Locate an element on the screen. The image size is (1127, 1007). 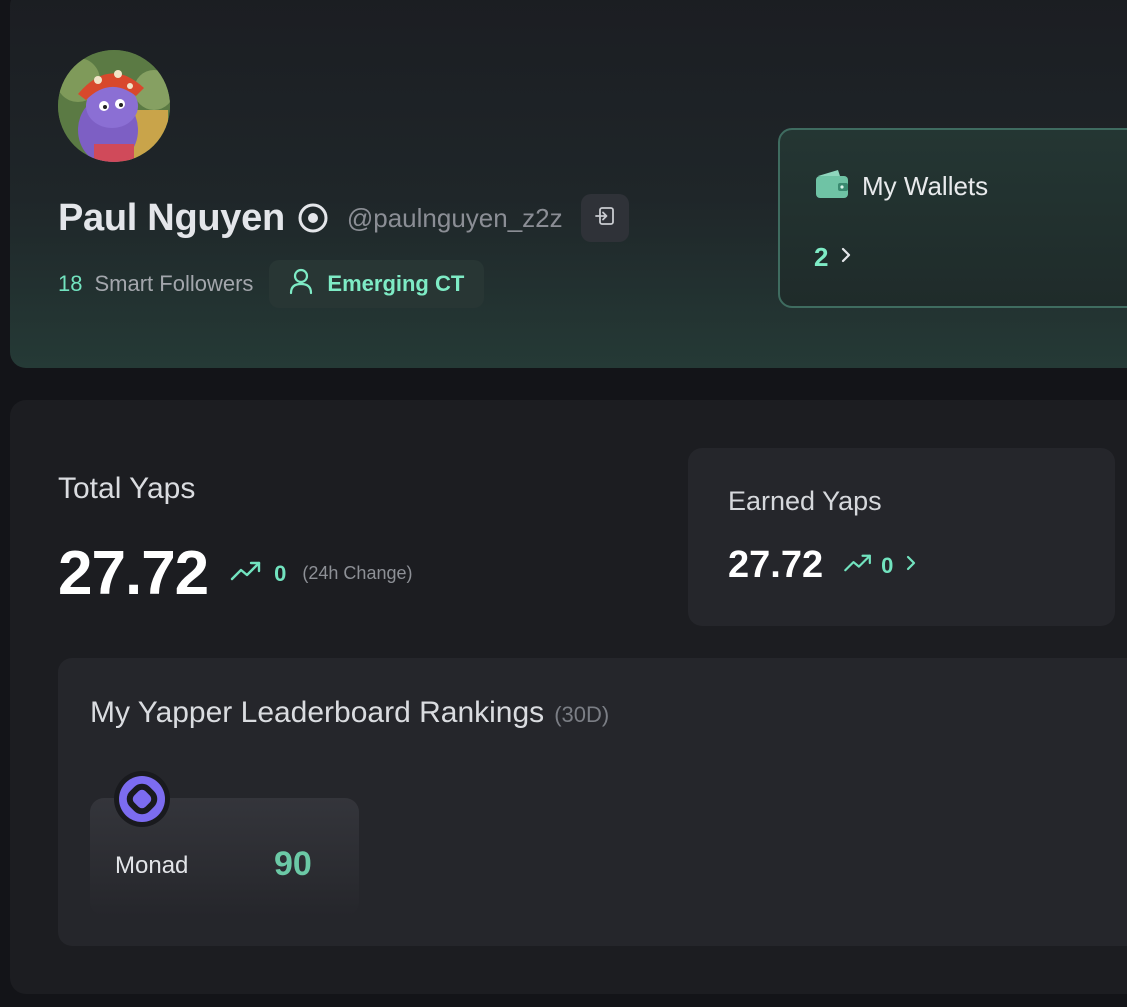
smart-followers-row: 18 Smart Followers Emerging CT is located at coordinates (271, 284).